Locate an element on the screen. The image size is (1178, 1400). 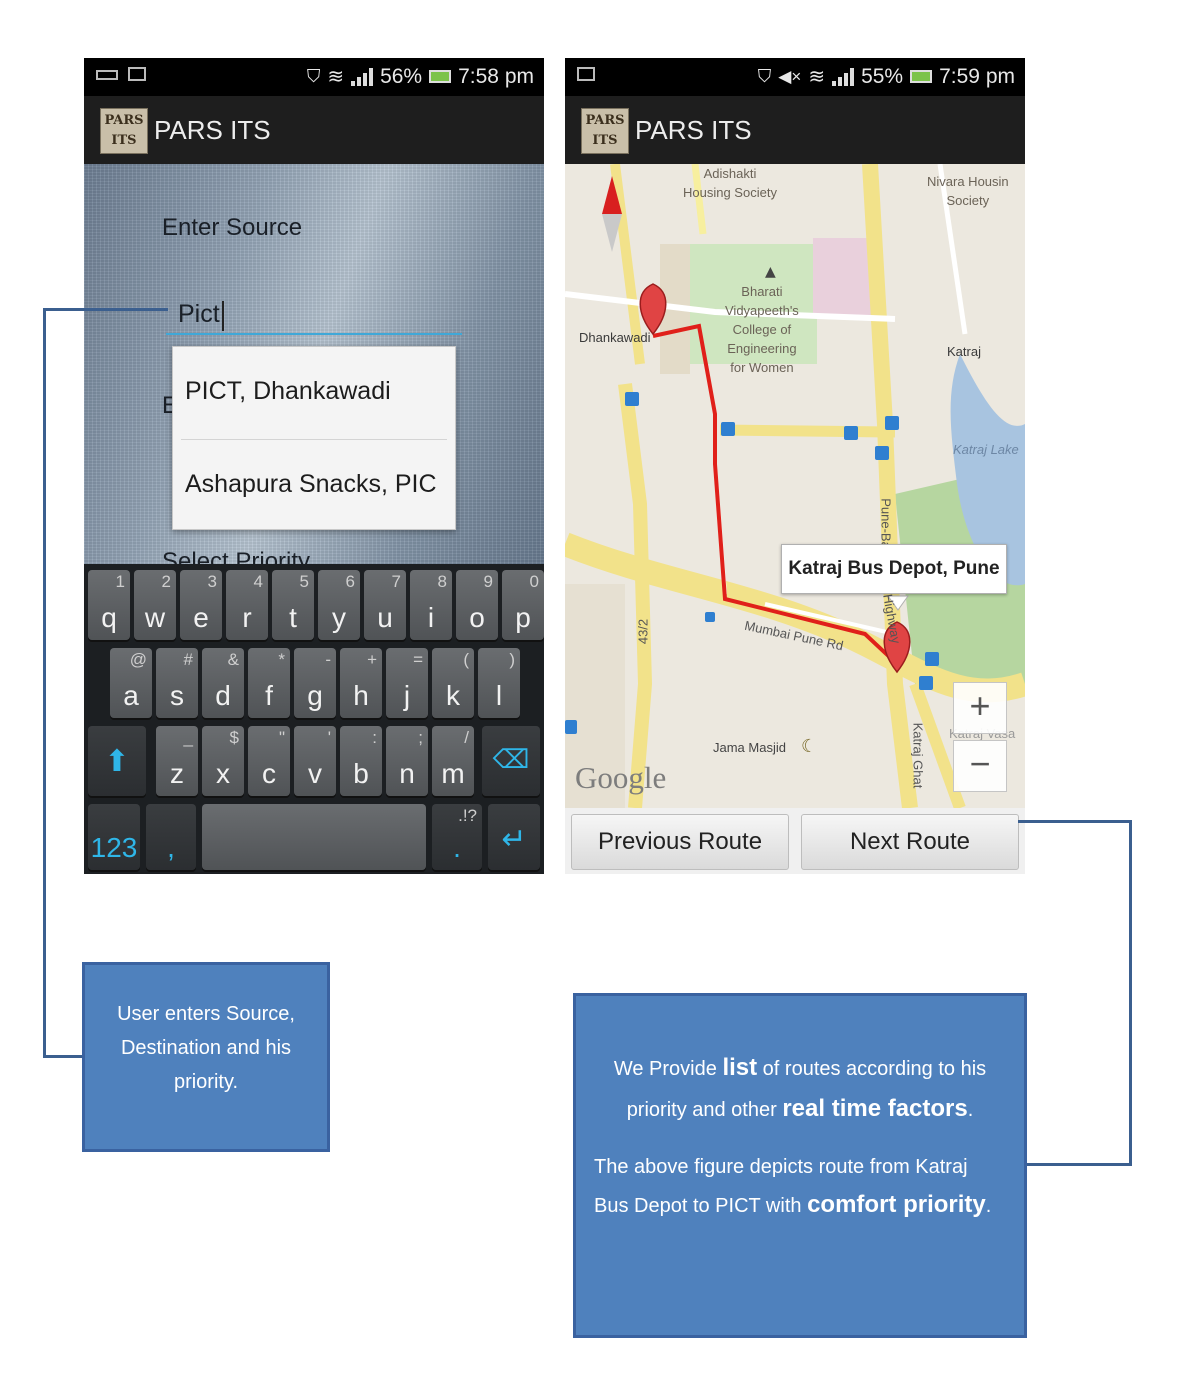
key-r-alt-label: 4 is located at coordinates (258, 581).